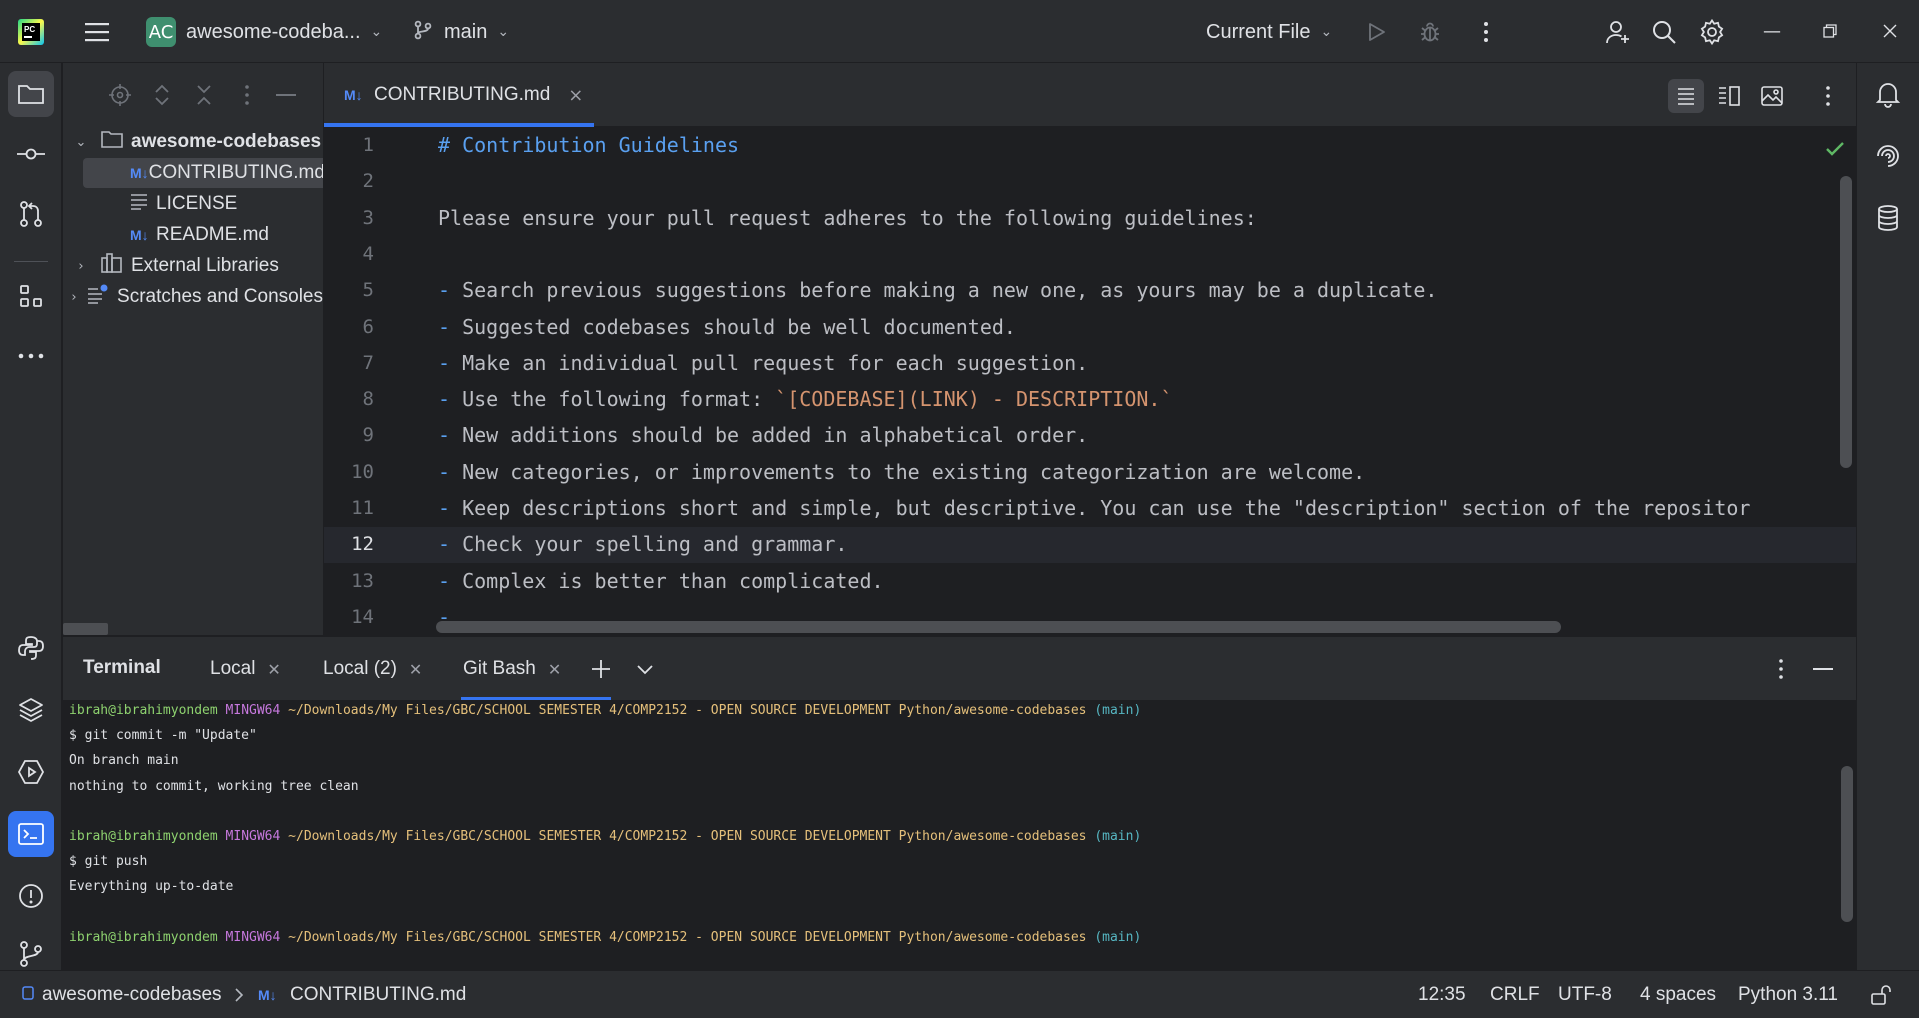 The width and height of the screenshot is (1919, 1018). I want to click on more-tool-windows-icon, so click(31, 356).